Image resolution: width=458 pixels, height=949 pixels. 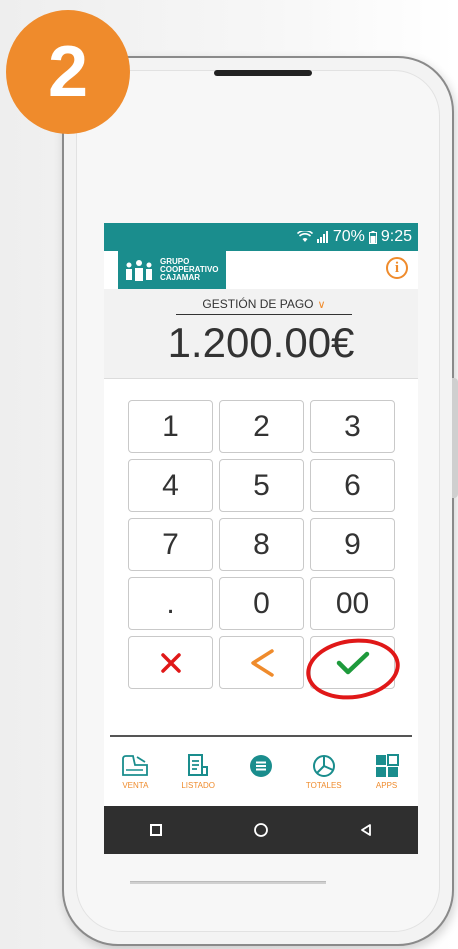 I want to click on cajamar-logo: GRUPO COOPERATIVO CAJAMAR, so click(x=172, y=270).